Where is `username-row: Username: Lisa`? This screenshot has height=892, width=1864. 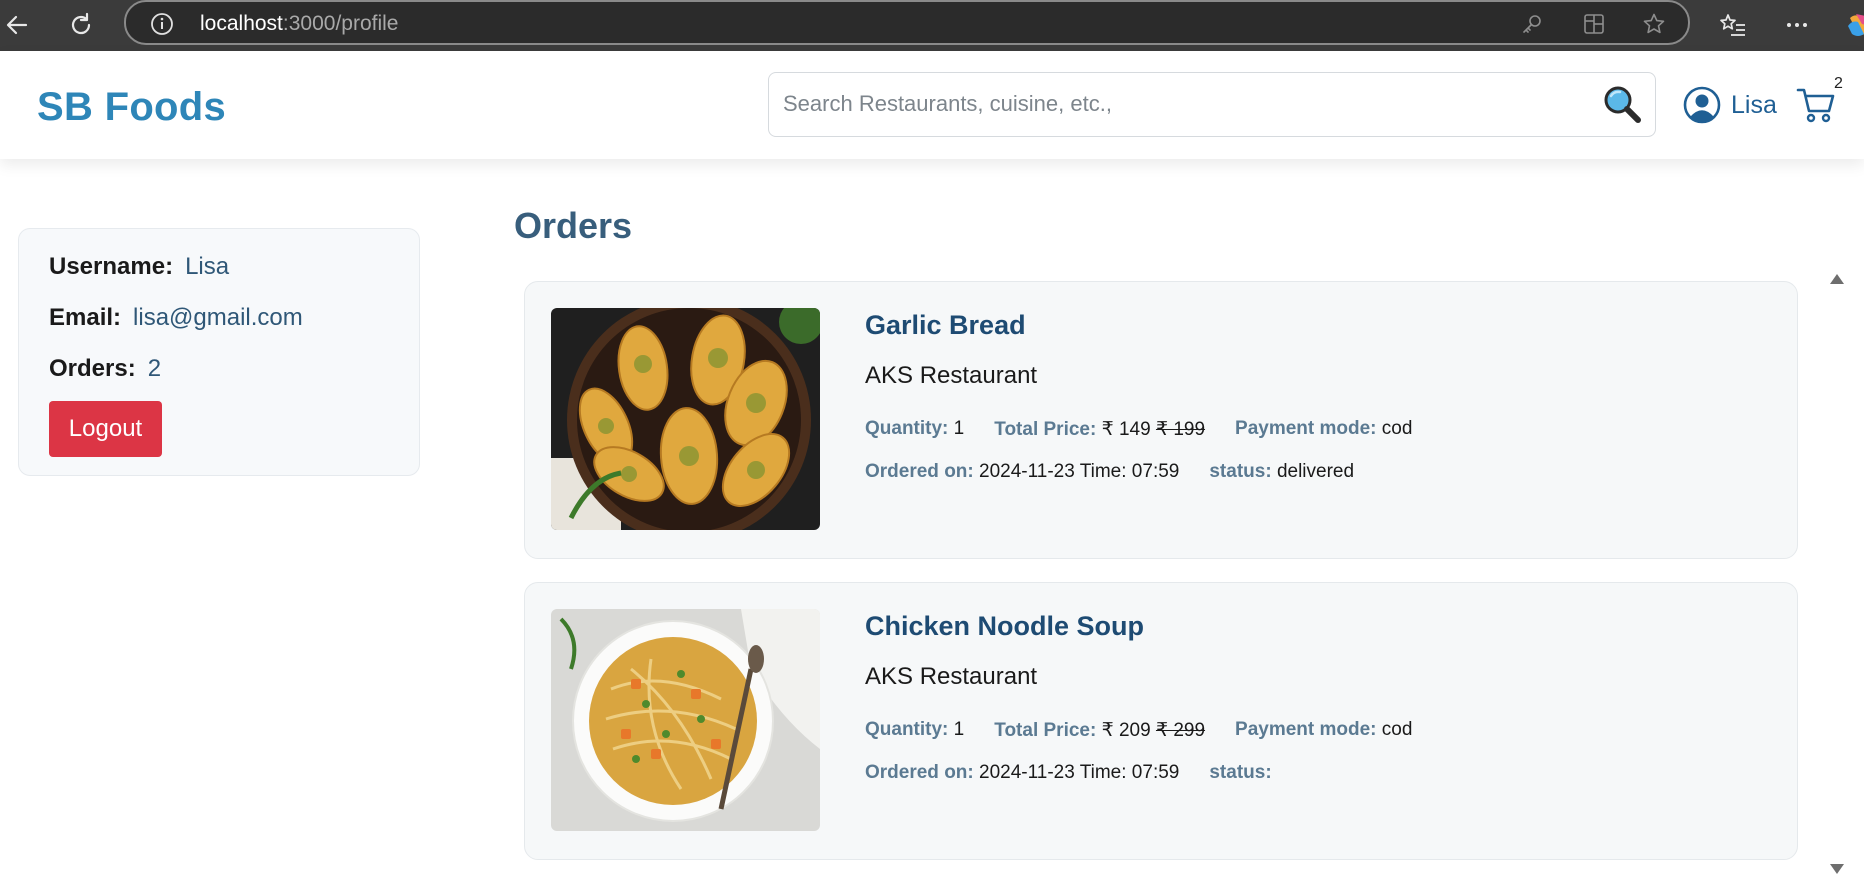
username-row: Username: Lisa is located at coordinates (139, 267).